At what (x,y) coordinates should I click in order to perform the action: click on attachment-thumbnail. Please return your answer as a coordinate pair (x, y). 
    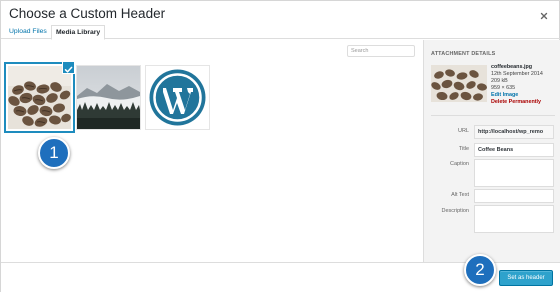
    Looking at the image, I should click on (459, 83).